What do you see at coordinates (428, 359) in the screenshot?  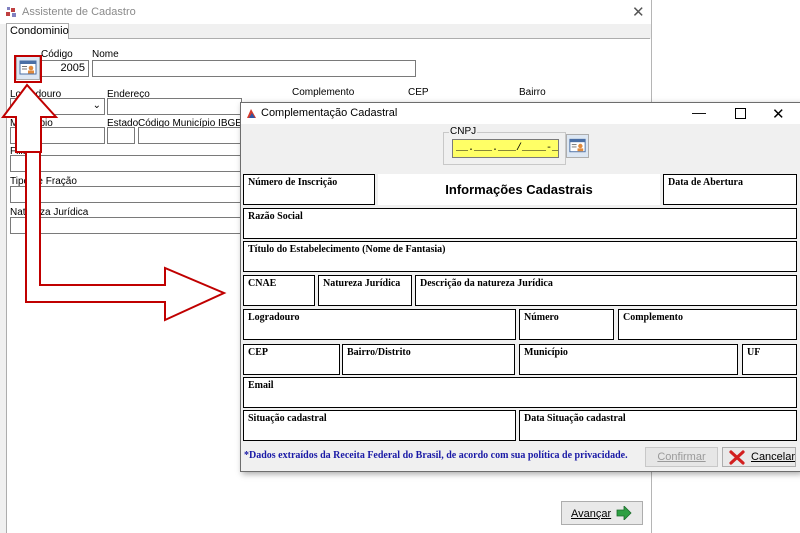 I see `bairro-box: Bairro/Distrito` at bounding box center [428, 359].